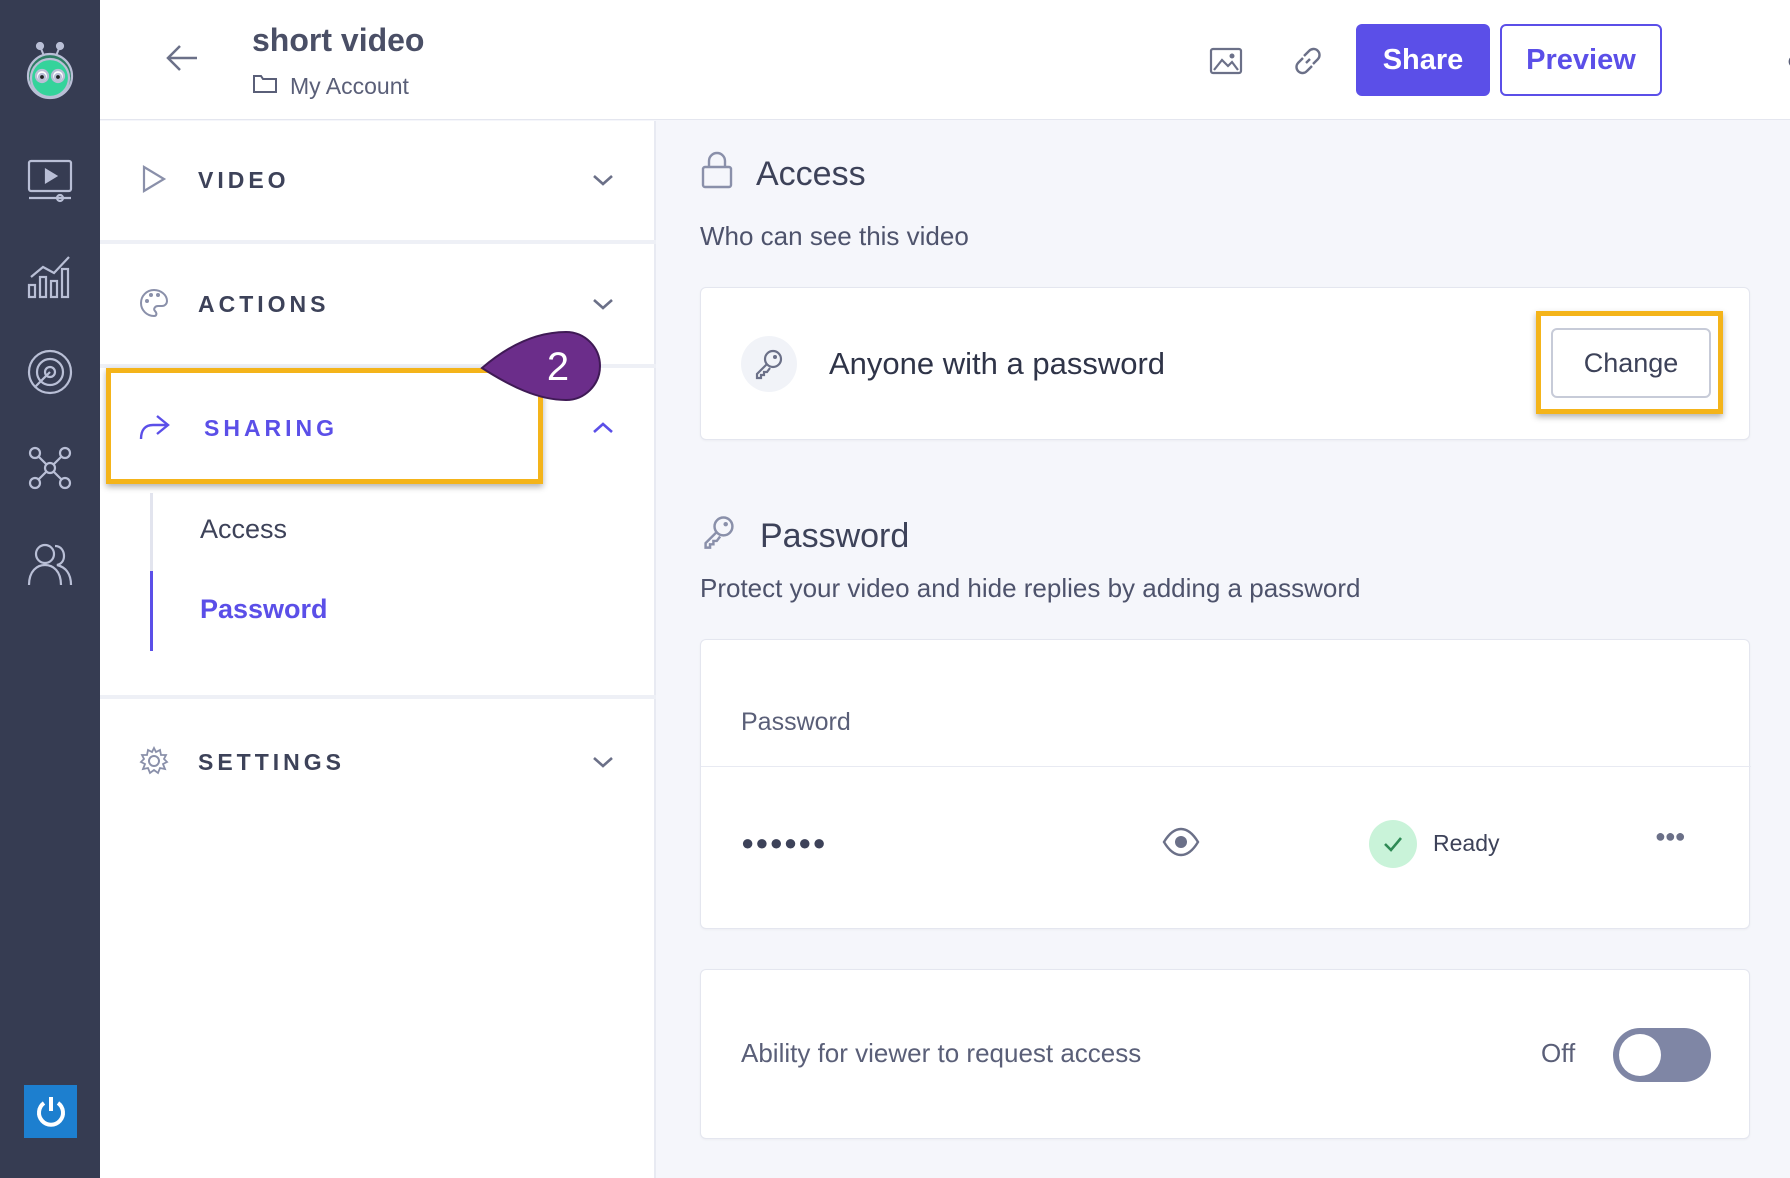  What do you see at coordinates (945, 60) in the screenshot?
I see `top-bar: short video My Account Share Preview ●●●` at bounding box center [945, 60].